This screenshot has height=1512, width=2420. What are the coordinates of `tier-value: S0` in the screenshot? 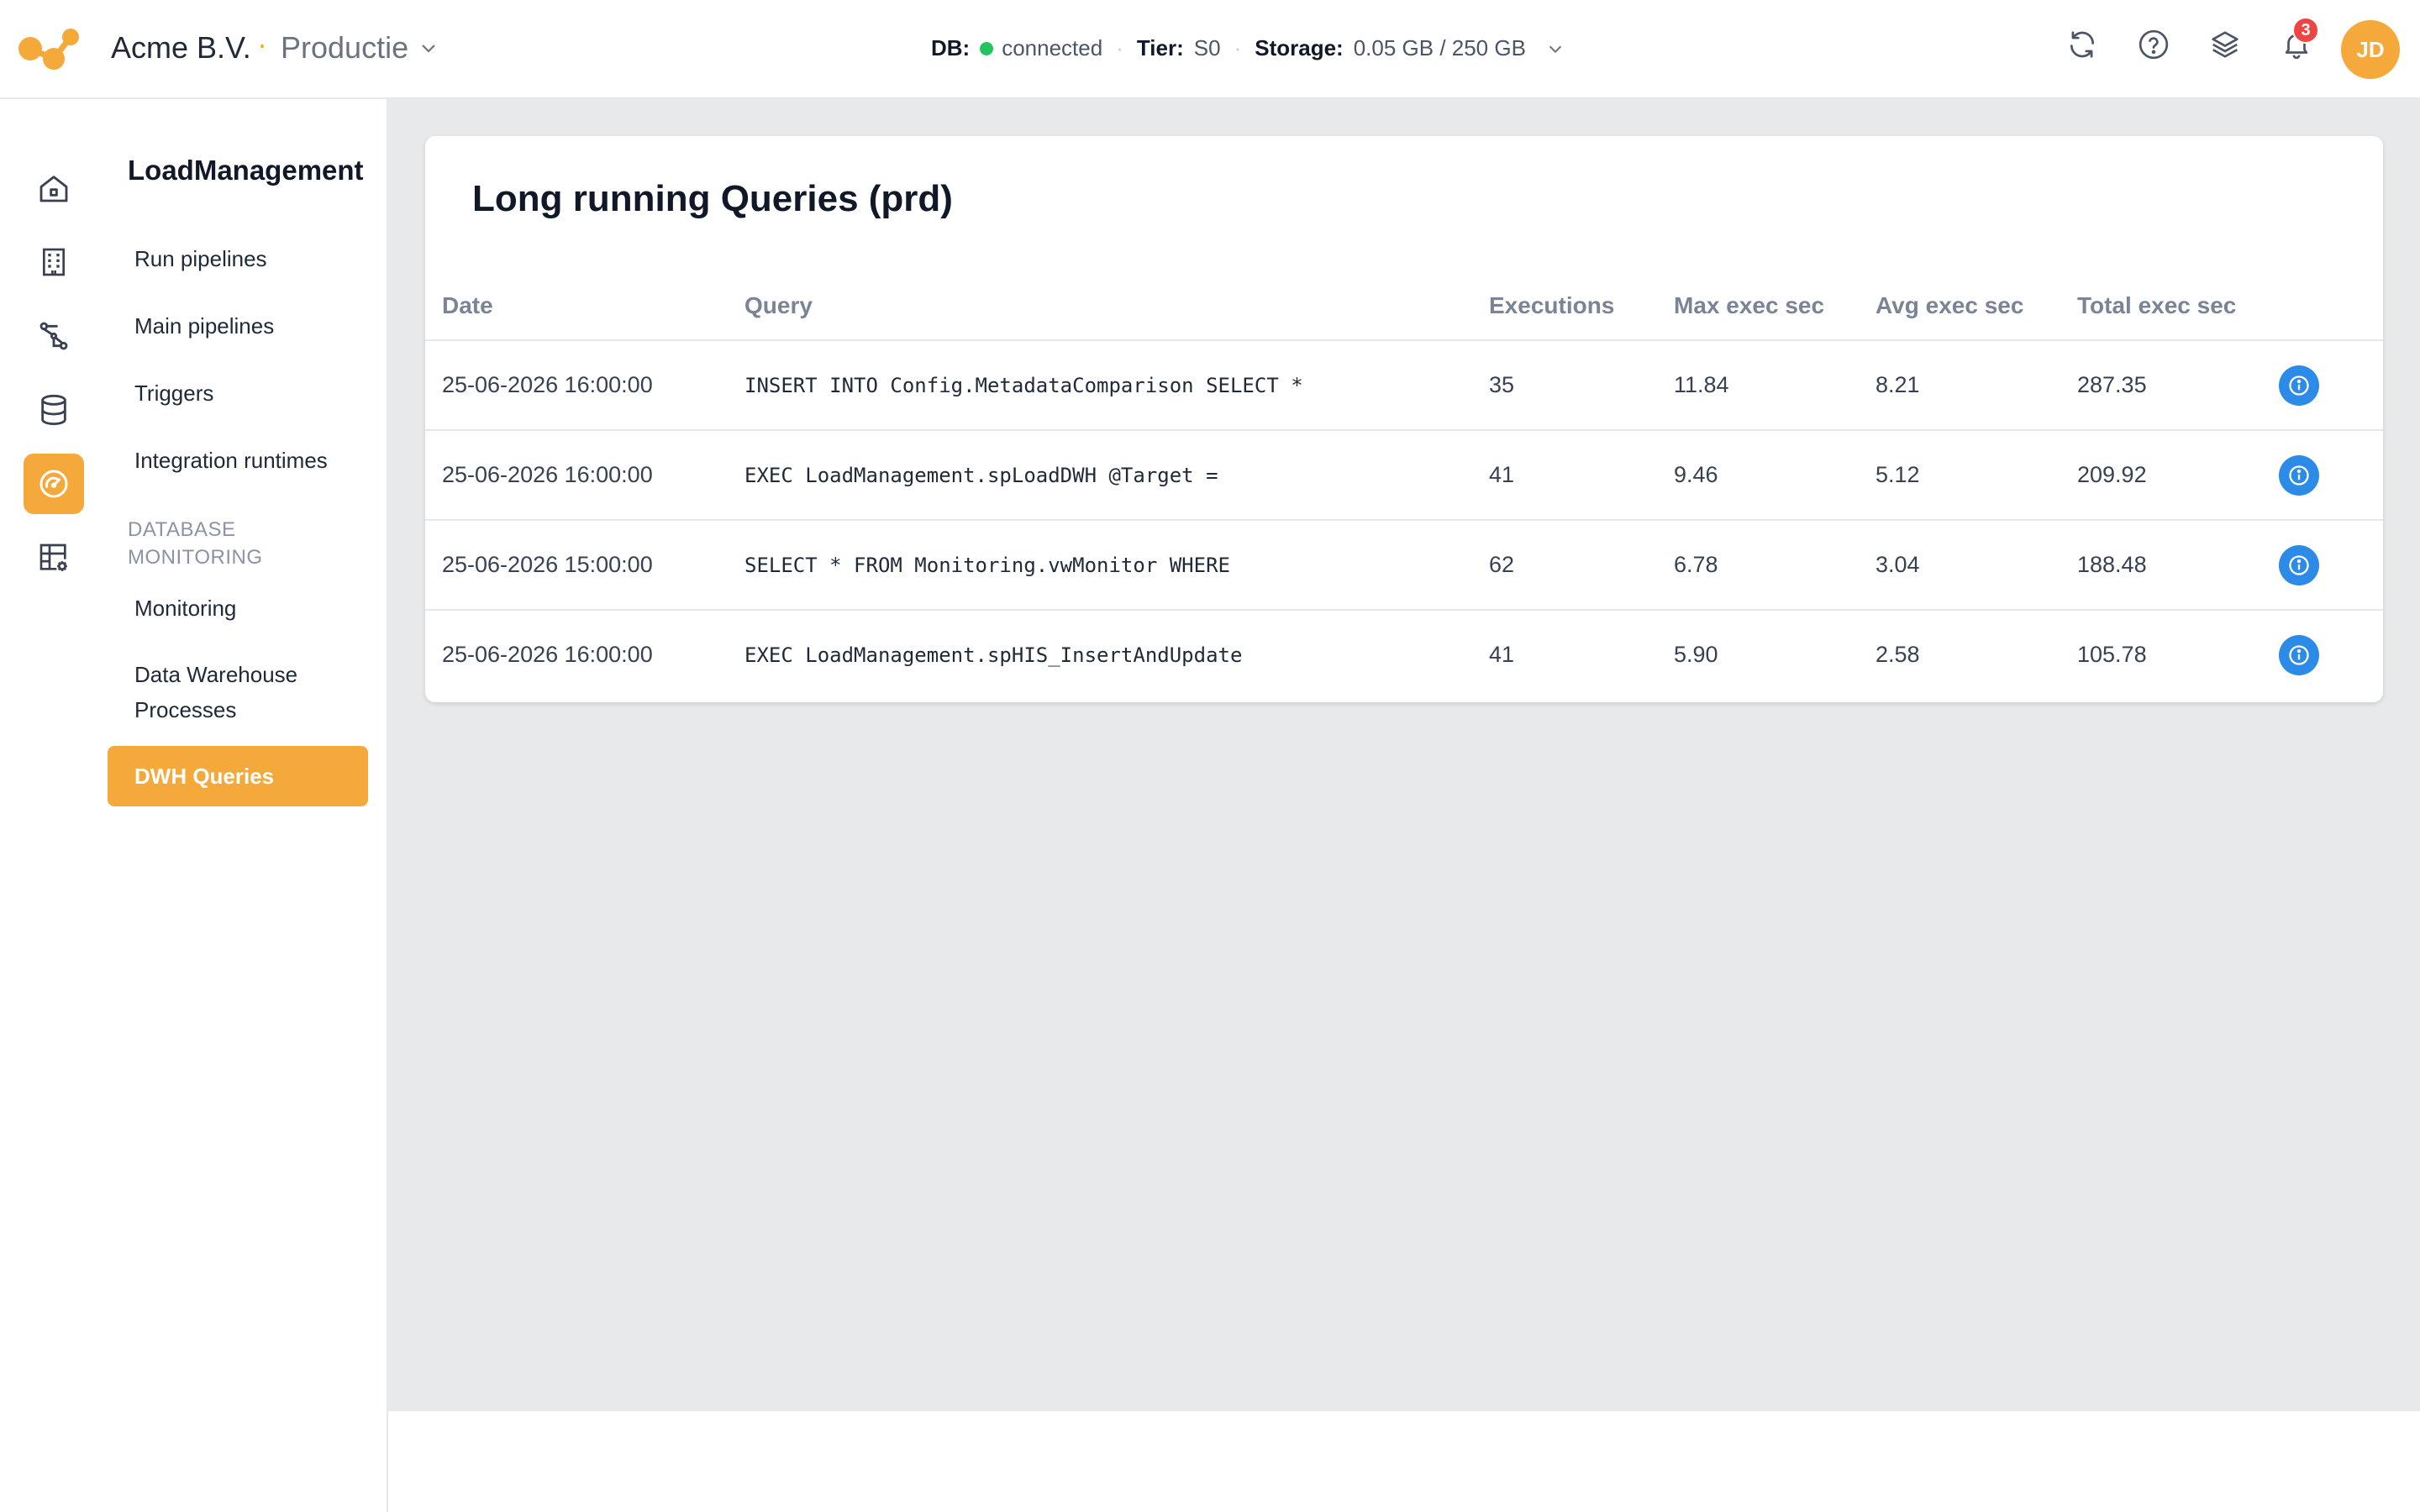 It's located at (1207, 47).